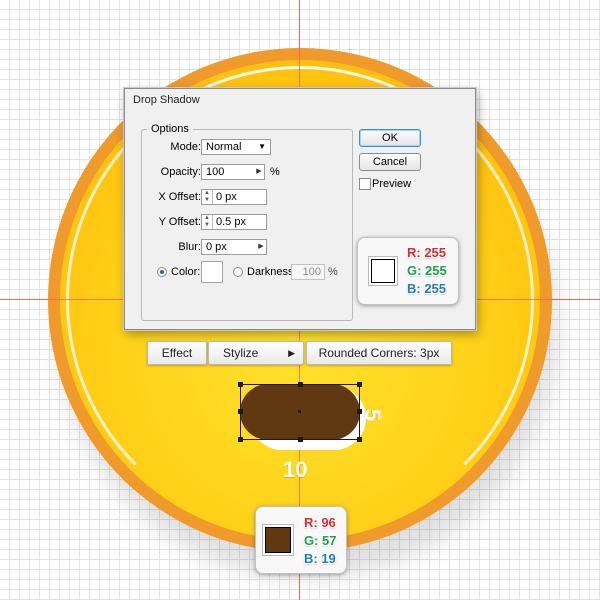 The image size is (600, 600). Describe the element at coordinates (320, 558) in the screenshot. I see `mouth-blue-value: B: 19` at that location.